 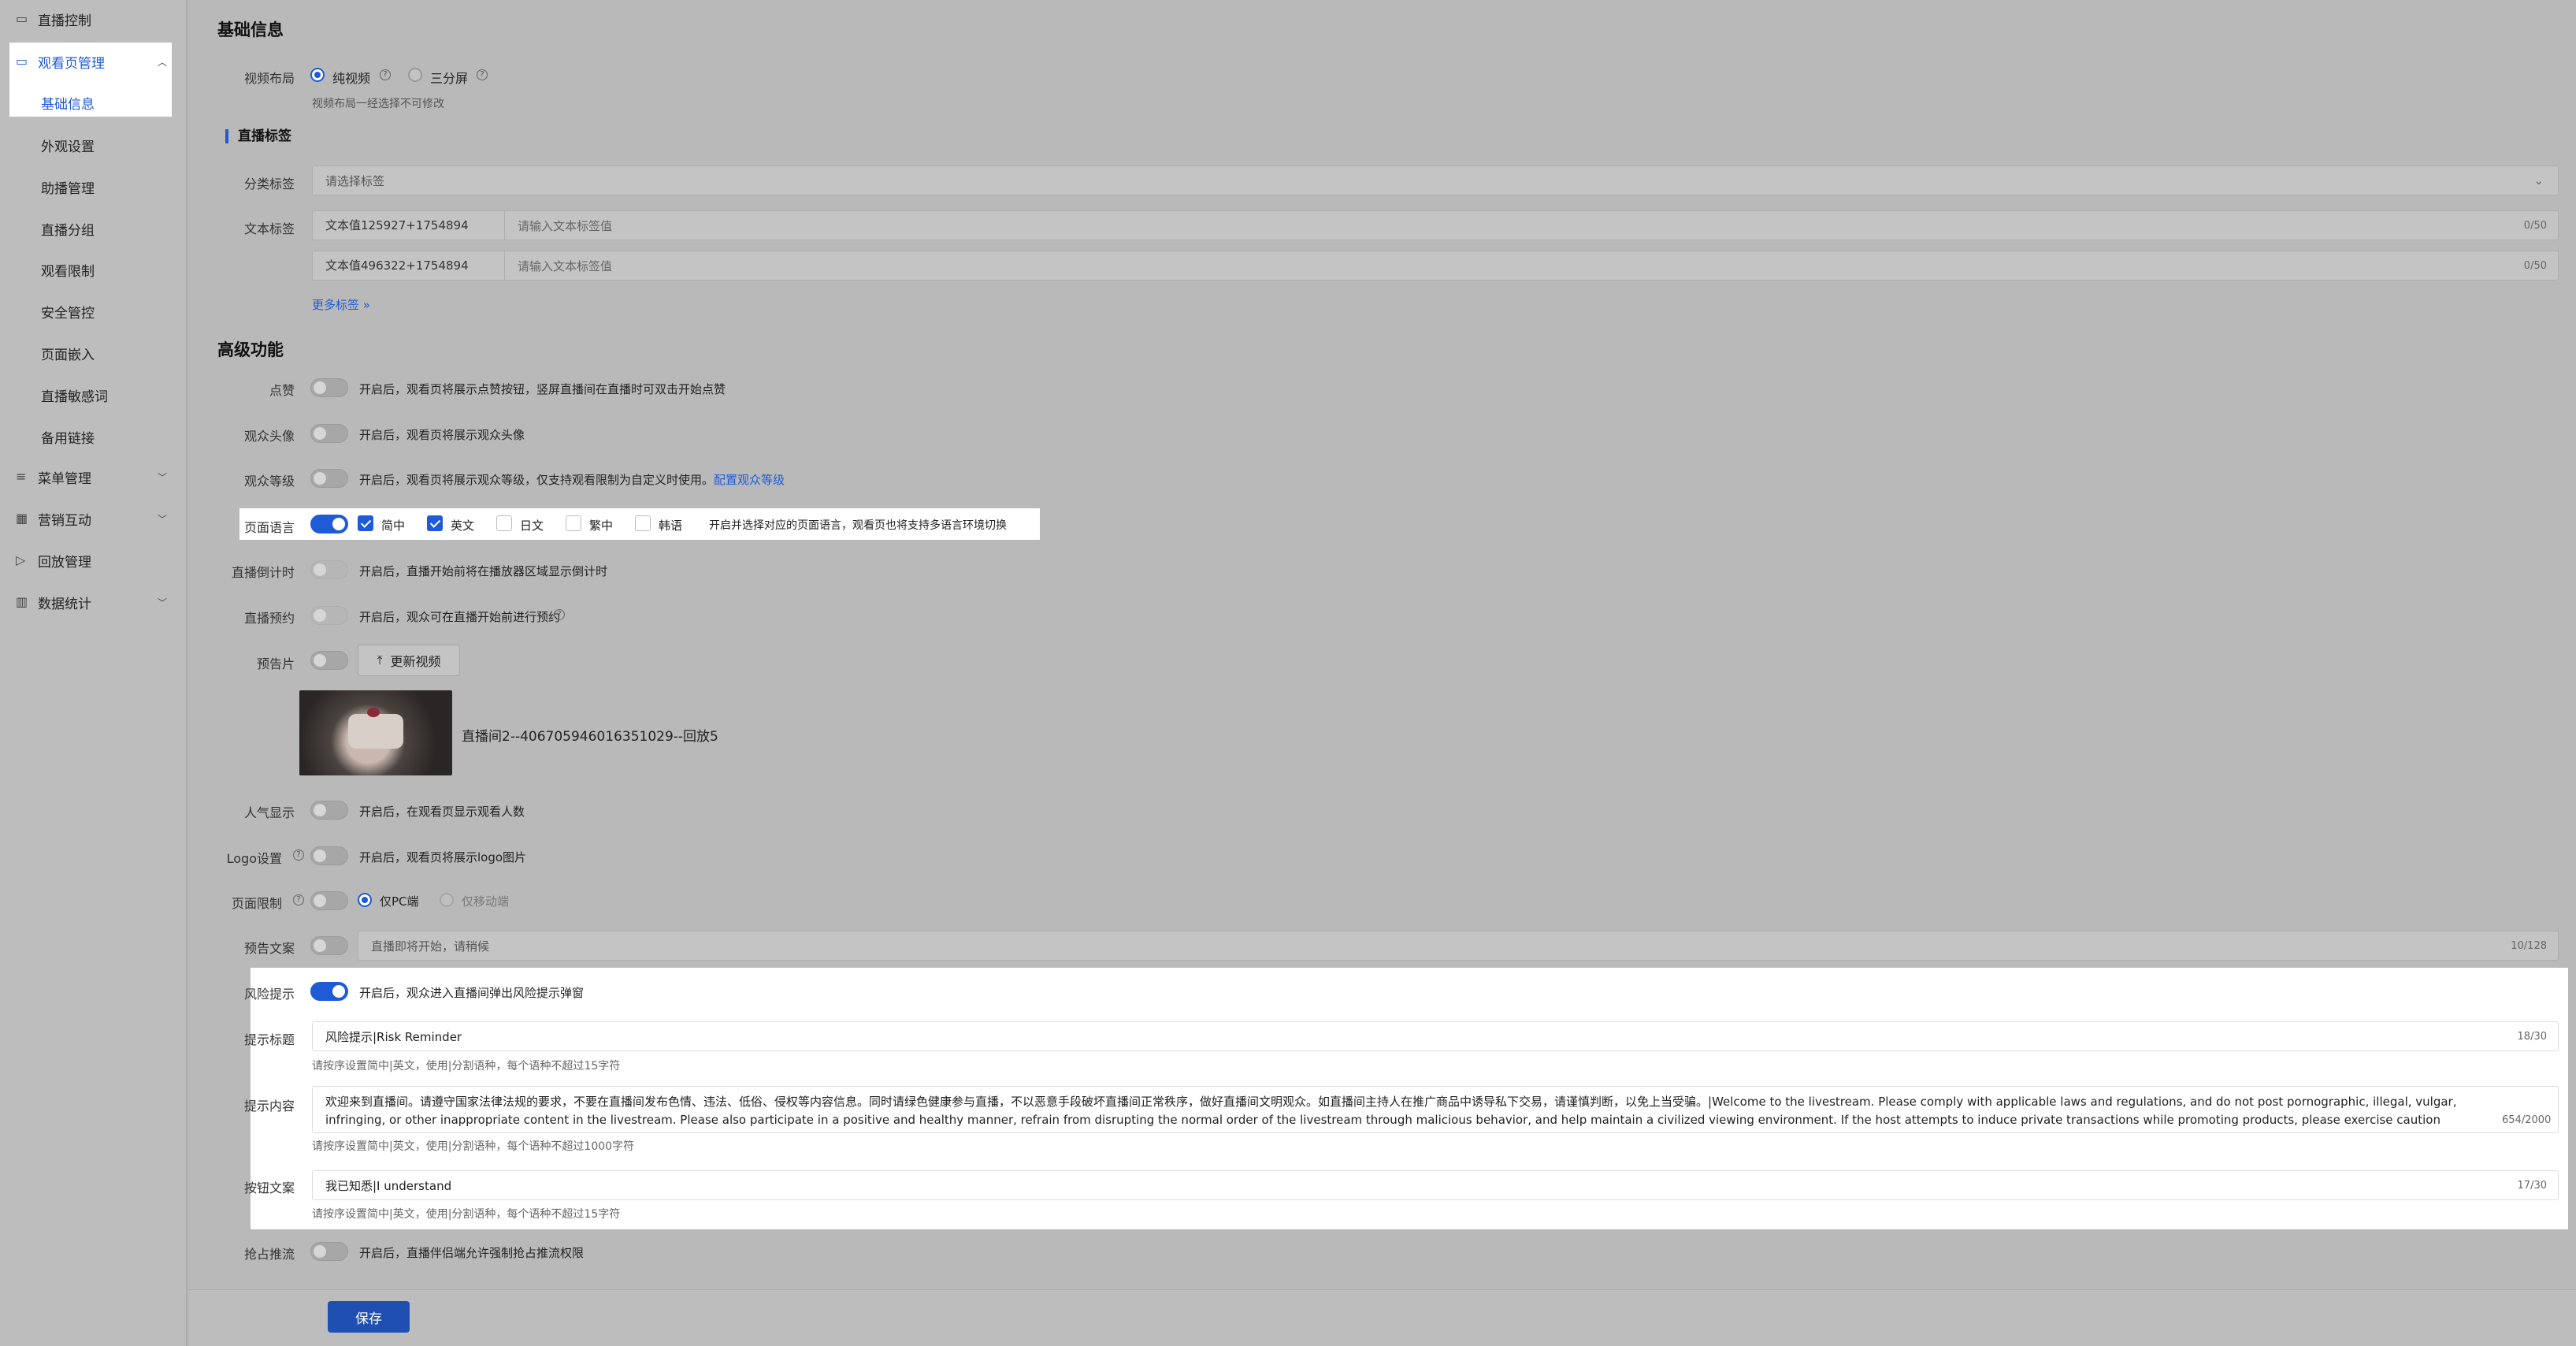 What do you see at coordinates (435, 523) in the screenshot?
I see `lang-checkbox-en` at bounding box center [435, 523].